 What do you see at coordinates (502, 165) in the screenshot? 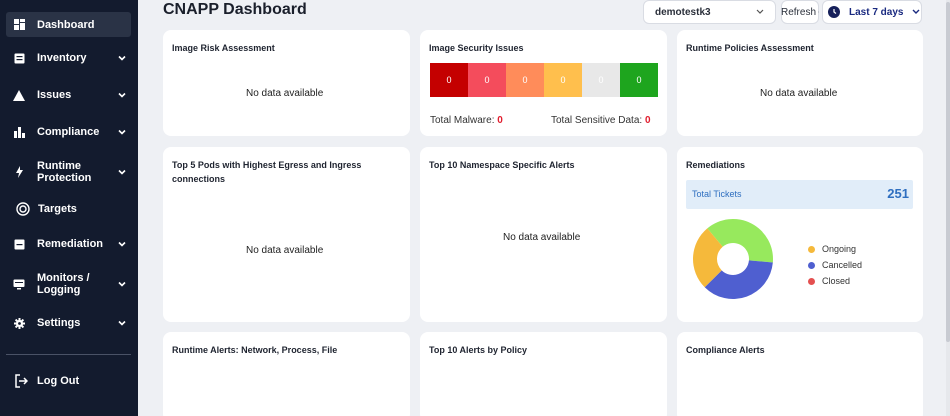
I see `card-title: Top 10 Namespace Specific Alerts` at bounding box center [502, 165].